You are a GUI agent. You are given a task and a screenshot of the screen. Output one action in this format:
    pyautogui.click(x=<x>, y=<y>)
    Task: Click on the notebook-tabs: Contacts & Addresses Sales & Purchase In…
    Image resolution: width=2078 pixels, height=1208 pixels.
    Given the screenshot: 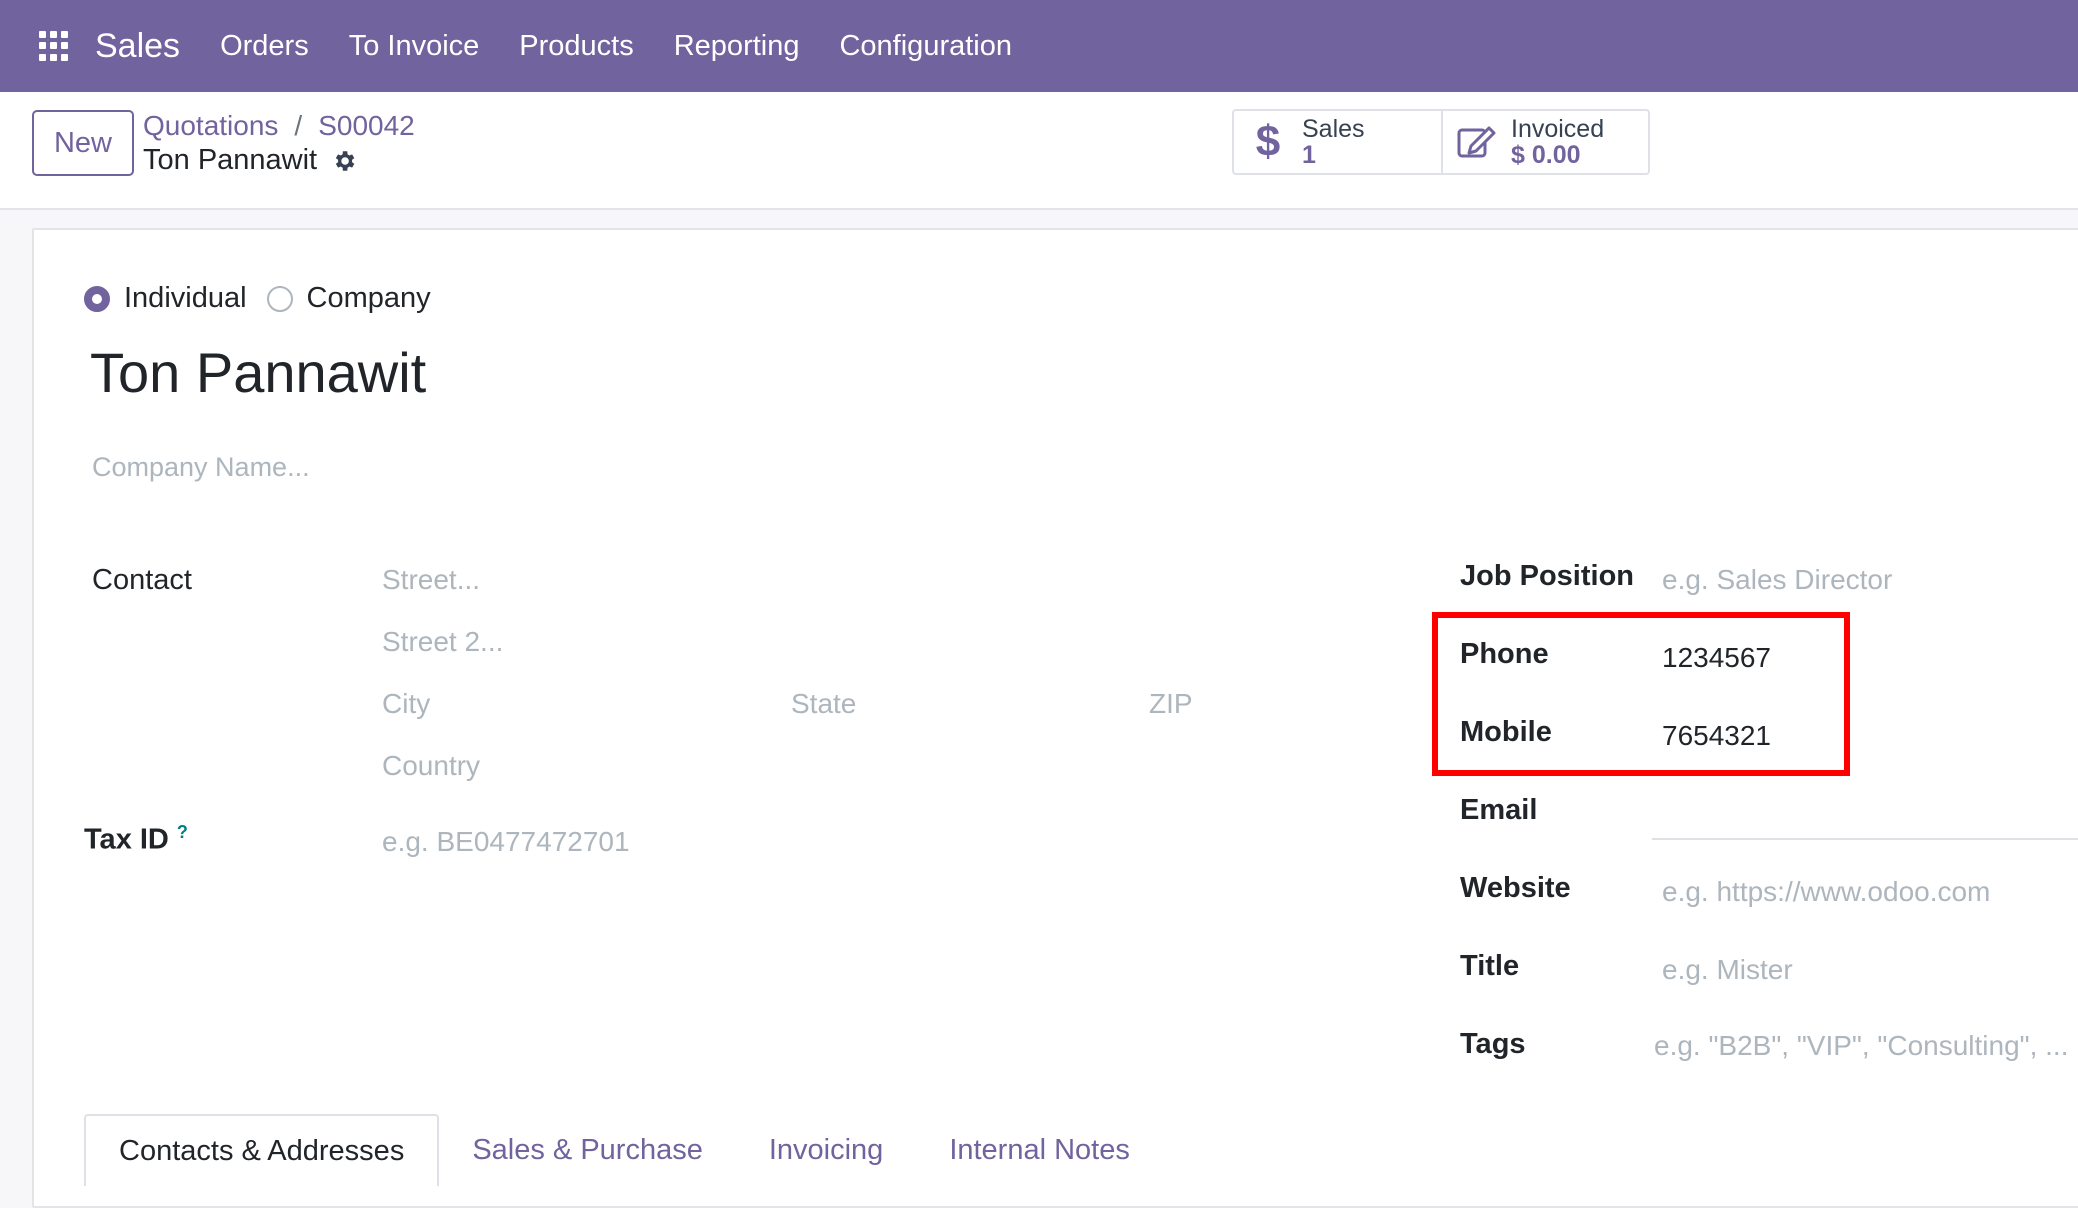 What is the action you would take?
    pyautogui.click(x=623, y=1150)
    